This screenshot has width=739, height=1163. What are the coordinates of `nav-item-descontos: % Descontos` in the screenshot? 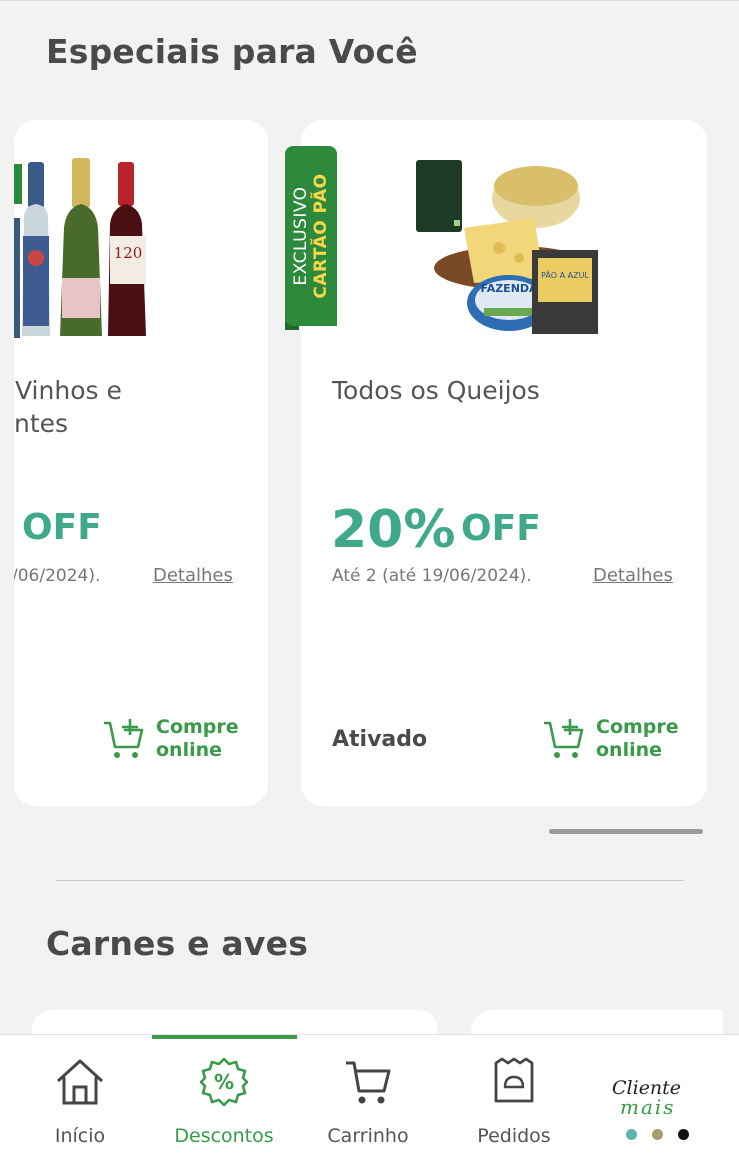 It's located at (224, 1099).